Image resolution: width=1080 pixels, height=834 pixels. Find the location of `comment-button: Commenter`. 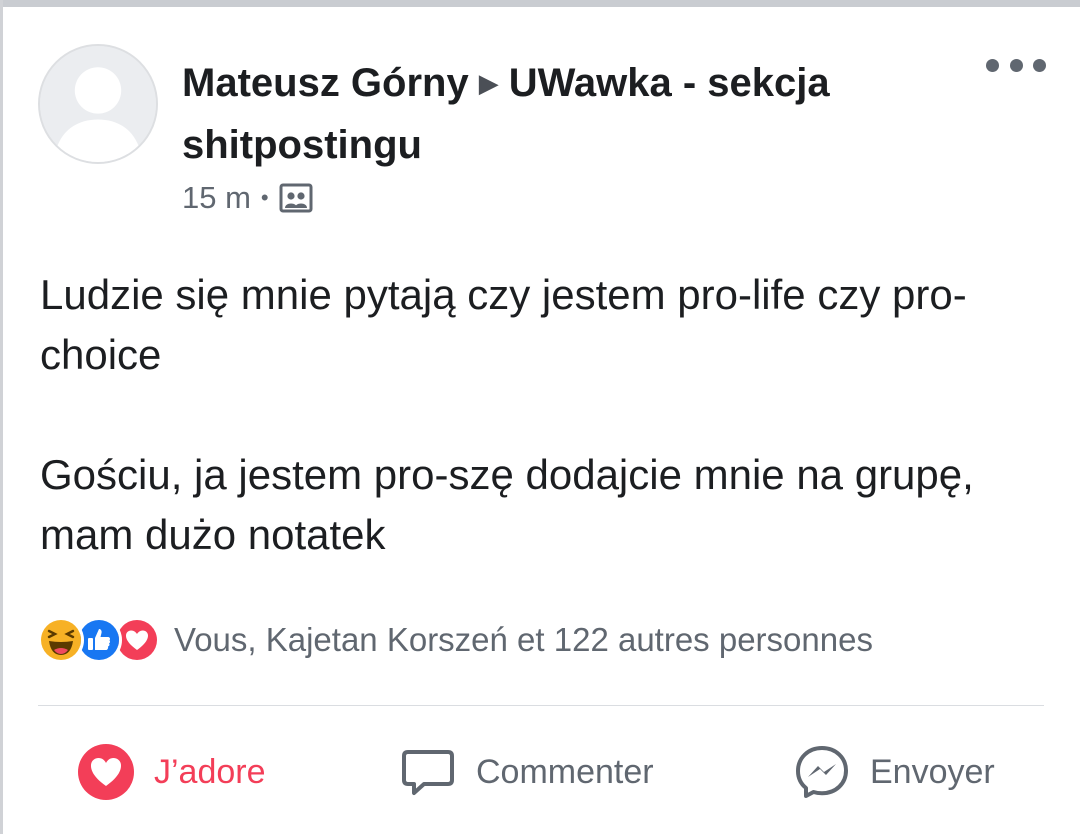

comment-button: Commenter is located at coordinates (526, 772).